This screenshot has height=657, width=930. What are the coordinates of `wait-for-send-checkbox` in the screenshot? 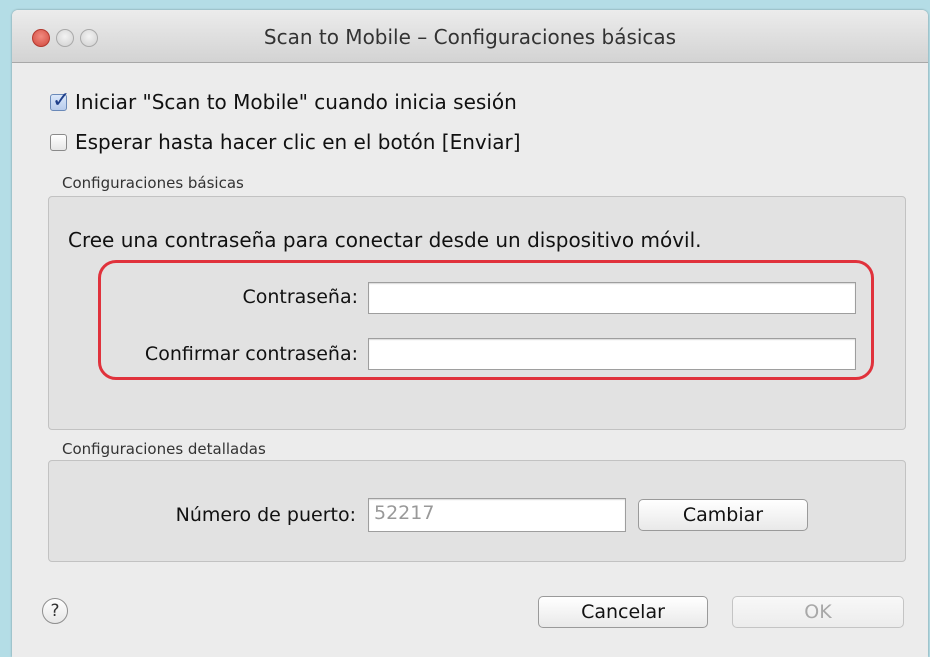 It's located at (58, 142).